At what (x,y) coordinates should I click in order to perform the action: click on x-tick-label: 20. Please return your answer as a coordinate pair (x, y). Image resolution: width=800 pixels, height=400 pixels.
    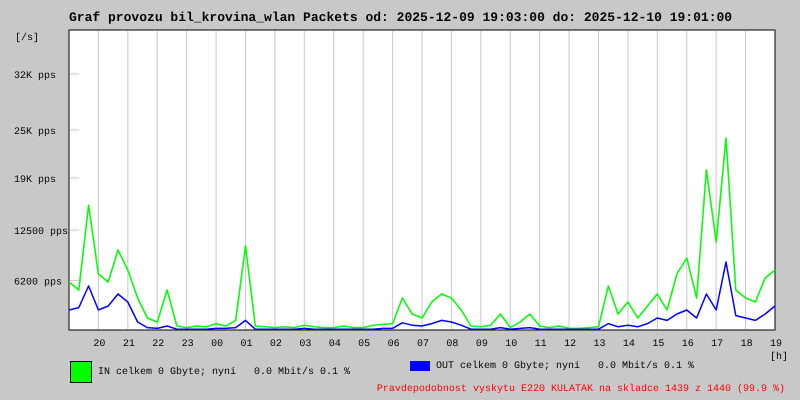
    Looking at the image, I should click on (99, 344).